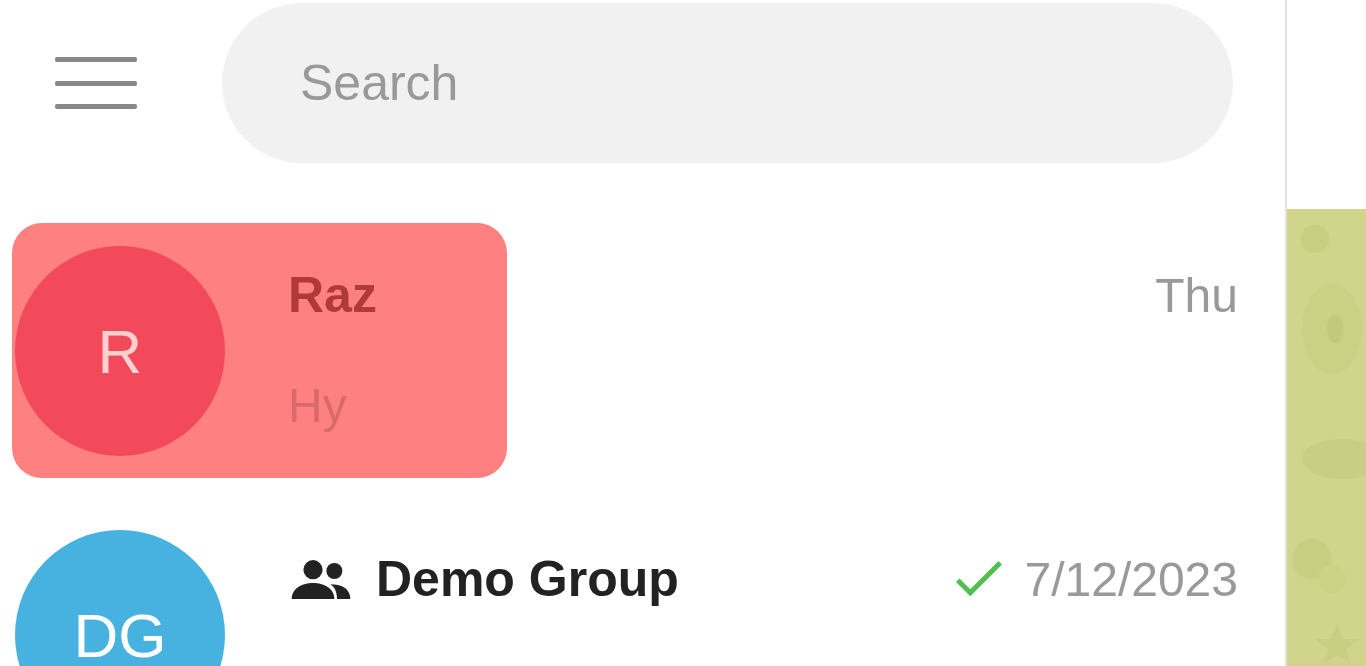 The width and height of the screenshot is (1366, 666). Describe the element at coordinates (527, 579) in the screenshot. I see `chat-name: Demo Group` at that location.